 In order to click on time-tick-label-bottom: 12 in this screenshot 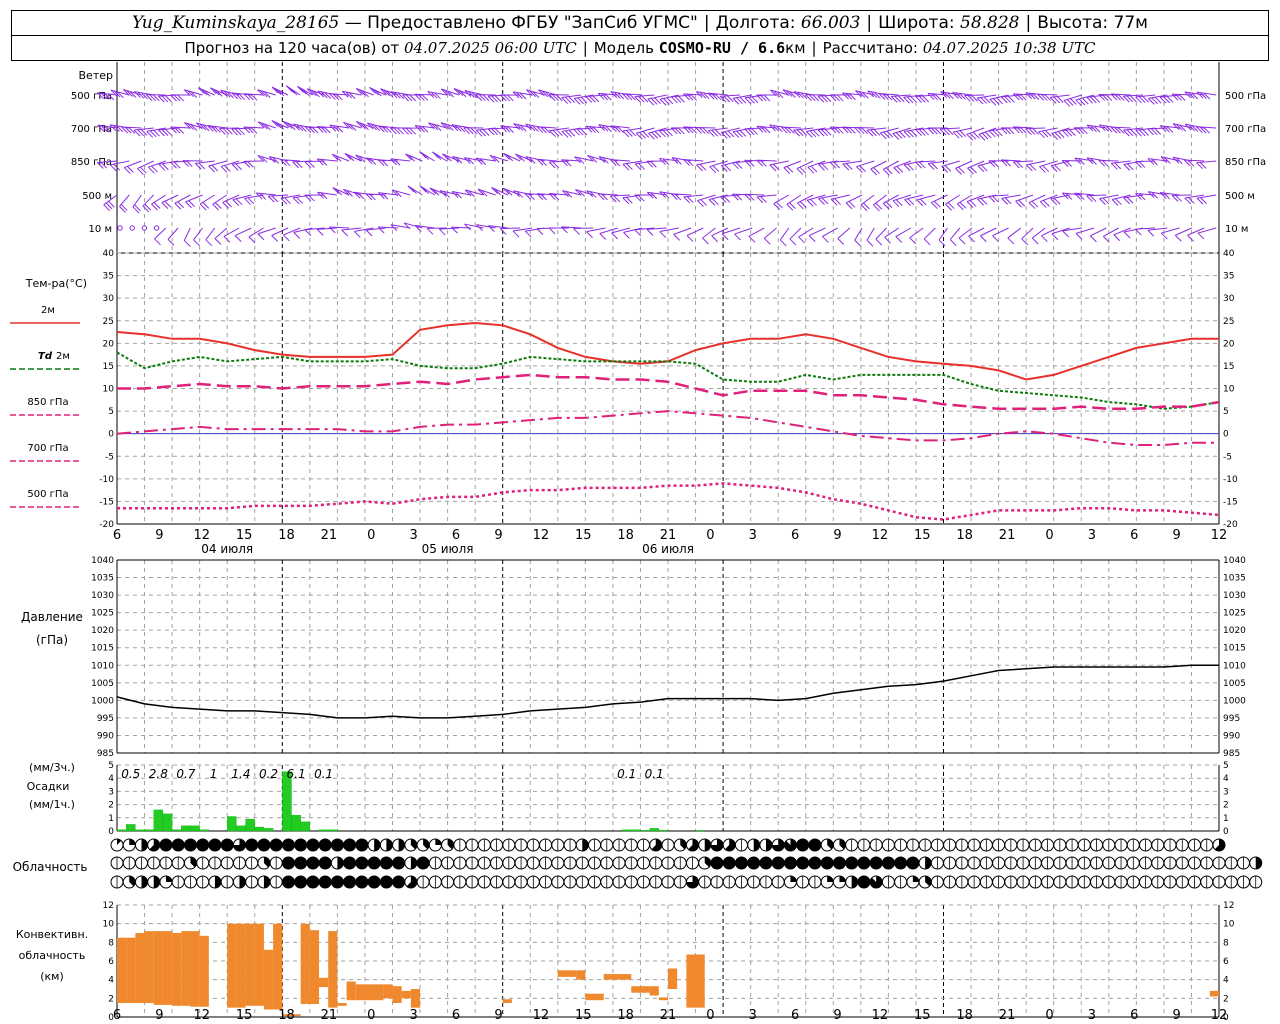, I will do `click(201, 1015)`.